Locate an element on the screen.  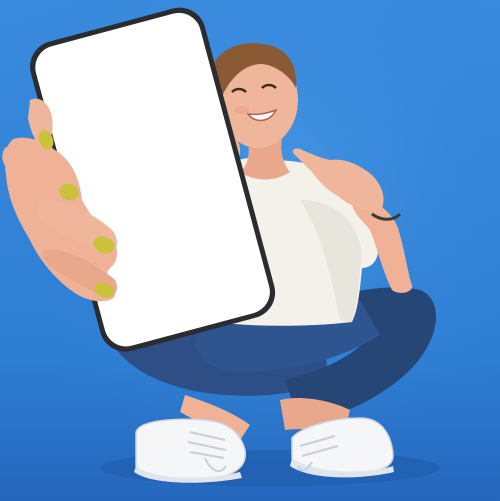
cheek is located at coordinates (242, 110).